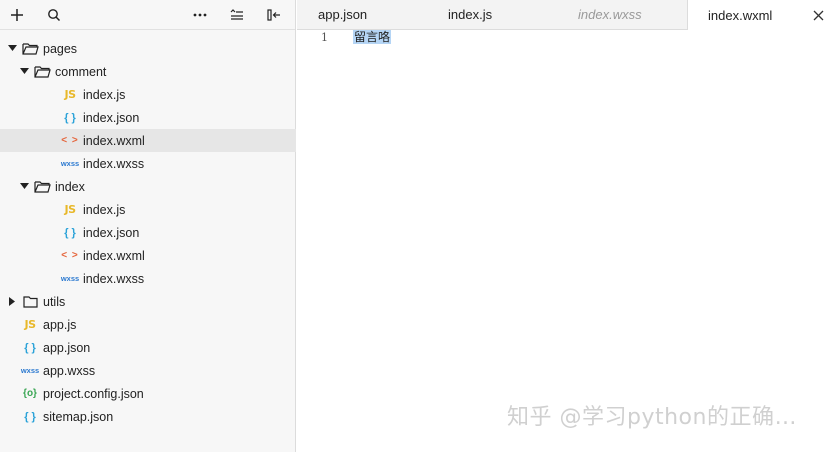  What do you see at coordinates (148, 370) in the screenshot?
I see `tree-file: wxss app.wxss` at bounding box center [148, 370].